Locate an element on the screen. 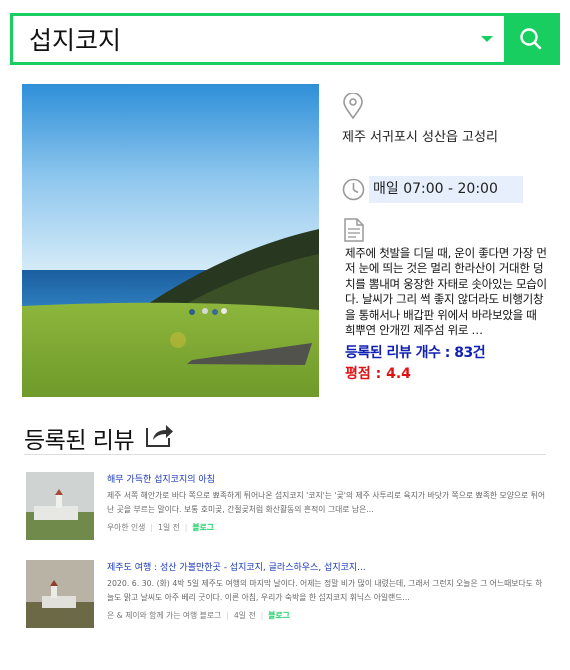 The image size is (570, 670). document-icon is located at coordinates (354, 230).